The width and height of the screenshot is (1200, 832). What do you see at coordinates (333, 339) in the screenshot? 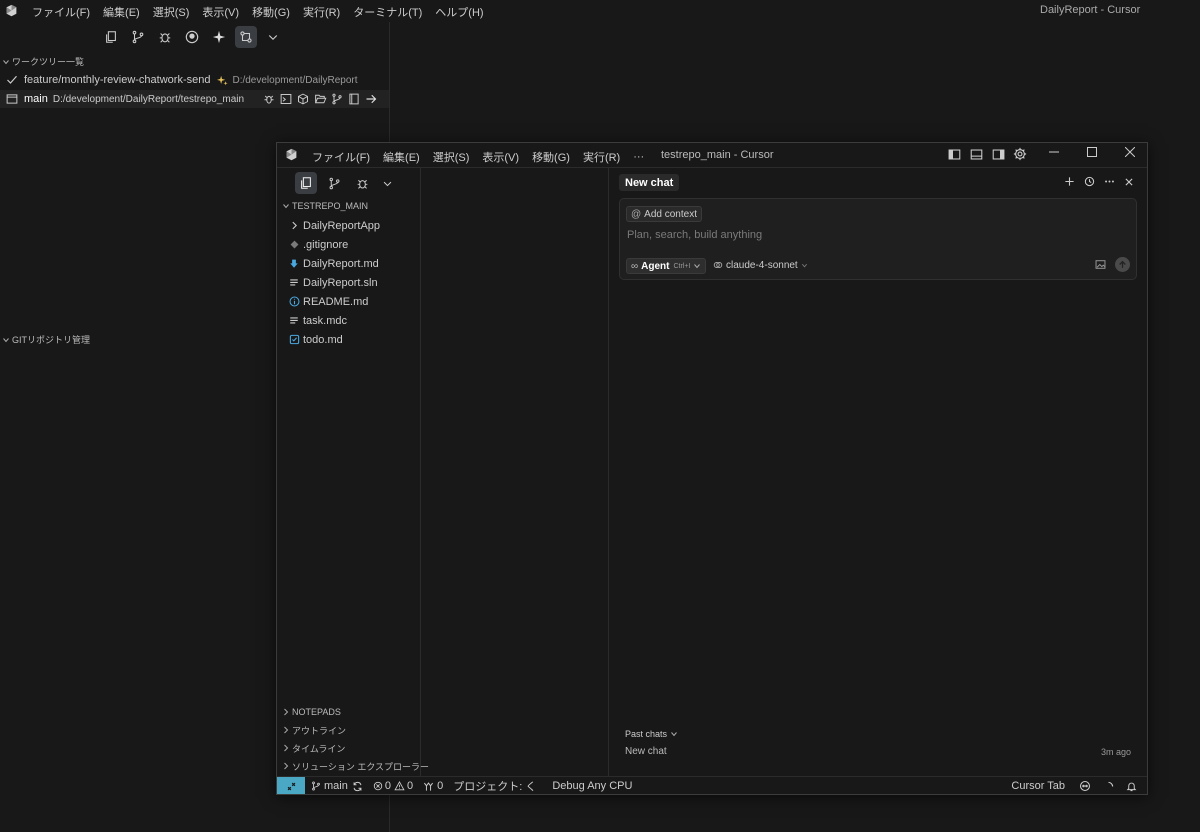
I see `file-item-todo-md: todo.md` at bounding box center [333, 339].